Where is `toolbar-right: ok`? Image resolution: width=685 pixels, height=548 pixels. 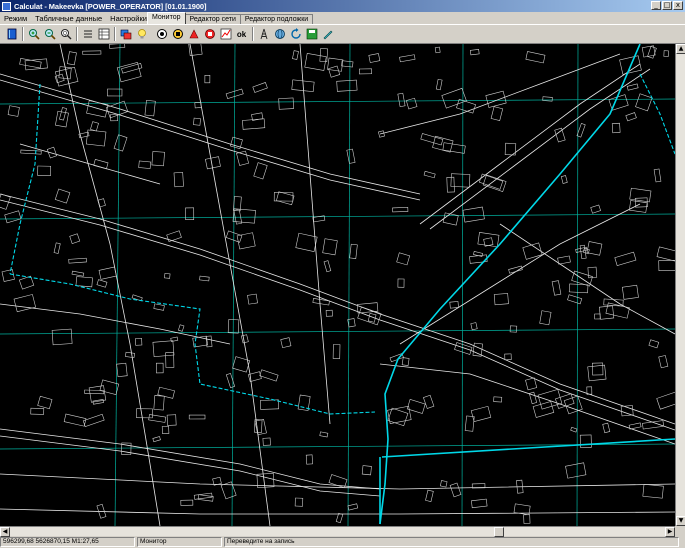 toolbar-right: ok is located at coordinates (245, 34).